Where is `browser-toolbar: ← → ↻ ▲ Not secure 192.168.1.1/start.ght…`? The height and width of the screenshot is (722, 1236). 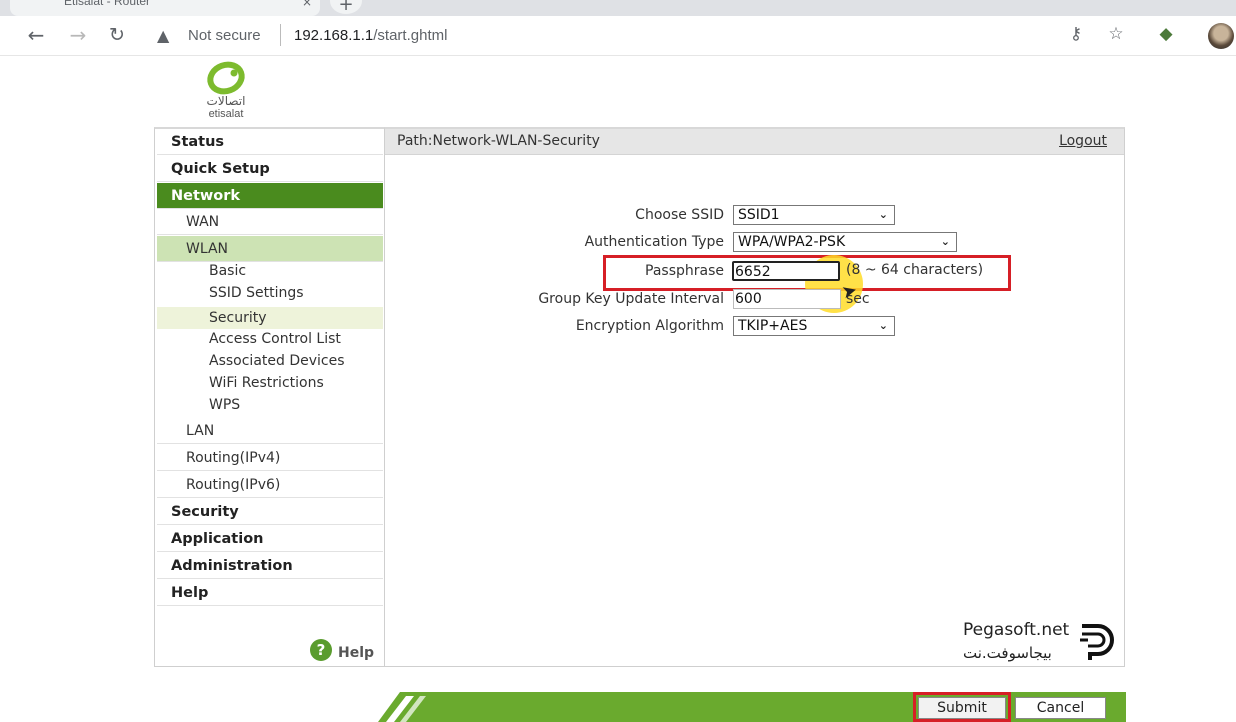 browser-toolbar: ← → ↻ ▲ Not secure 192.168.1.1/start.ght… is located at coordinates (618, 36).